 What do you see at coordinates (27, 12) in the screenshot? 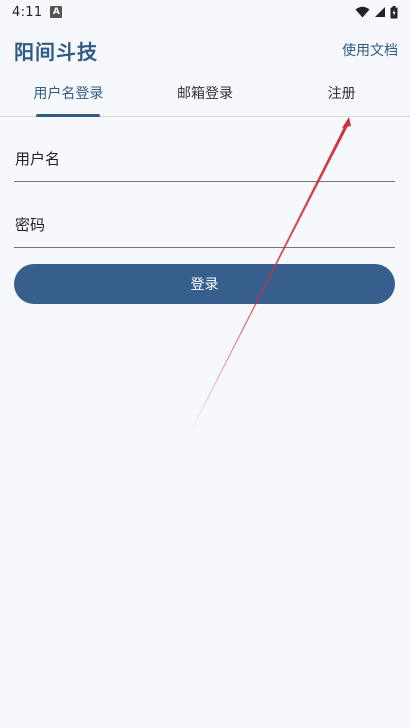
I see `status-time: 4:11` at bounding box center [27, 12].